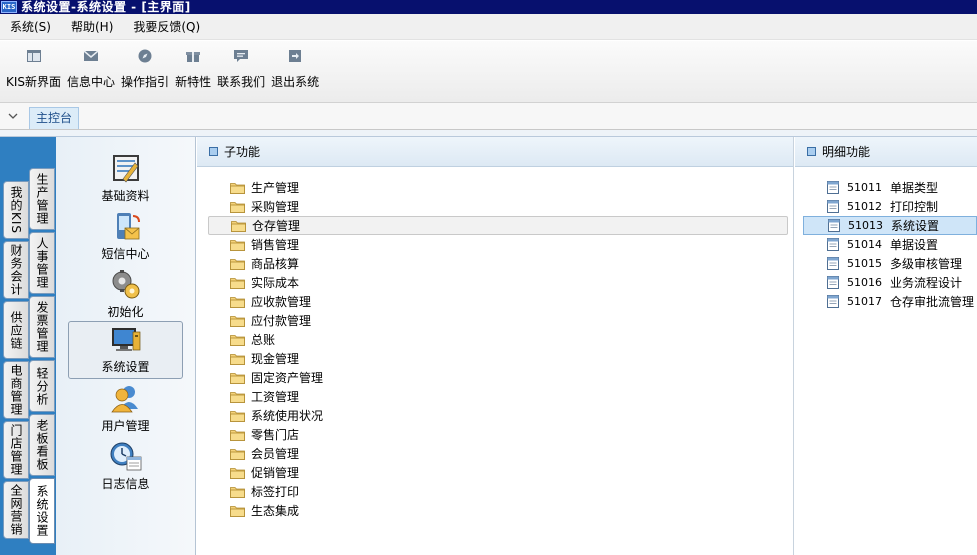  What do you see at coordinates (125, 410) in the screenshot?
I see `module-user-management: 用户管理` at bounding box center [125, 410].